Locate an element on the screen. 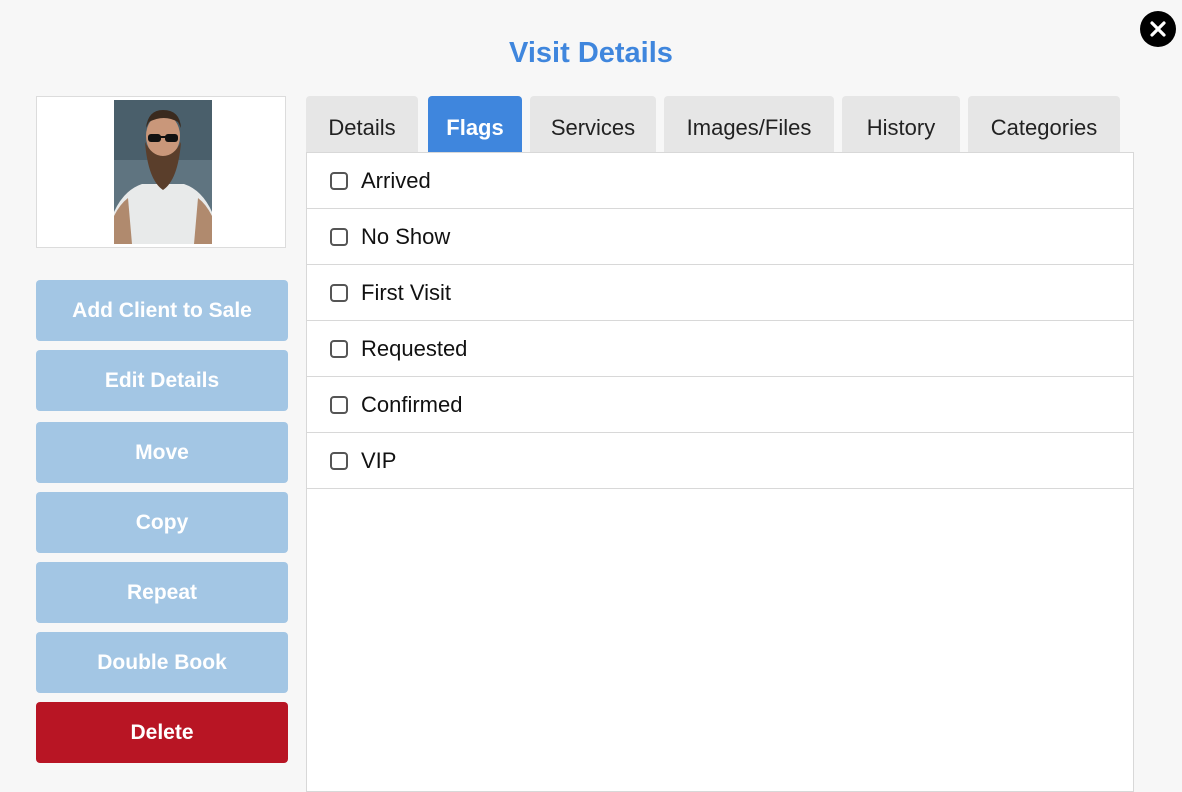 The image size is (1182, 792). tab-details: Details is located at coordinates (362, 124).